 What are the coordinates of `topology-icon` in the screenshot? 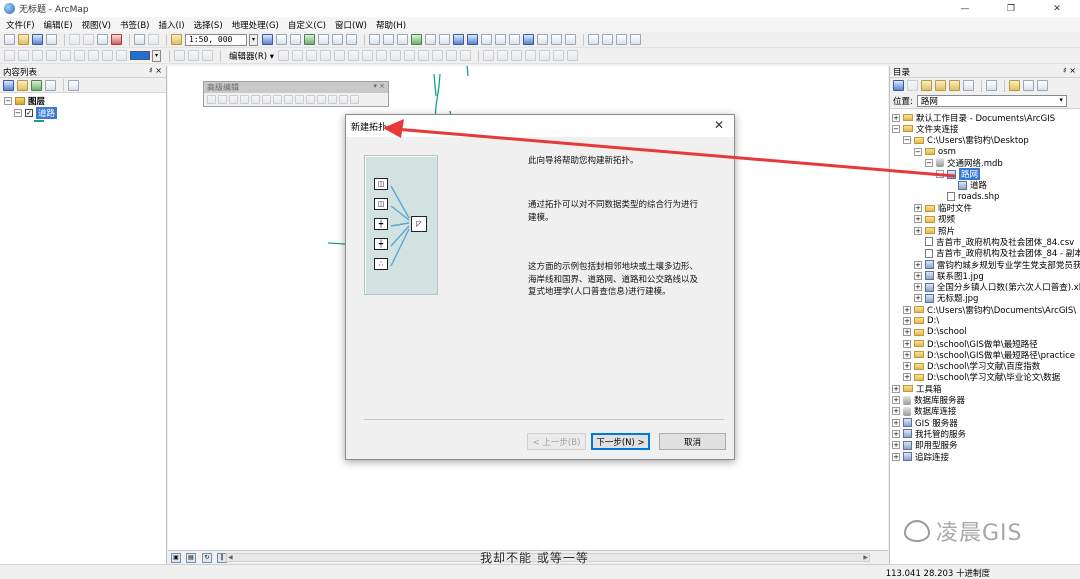 It's located at (489, 55).